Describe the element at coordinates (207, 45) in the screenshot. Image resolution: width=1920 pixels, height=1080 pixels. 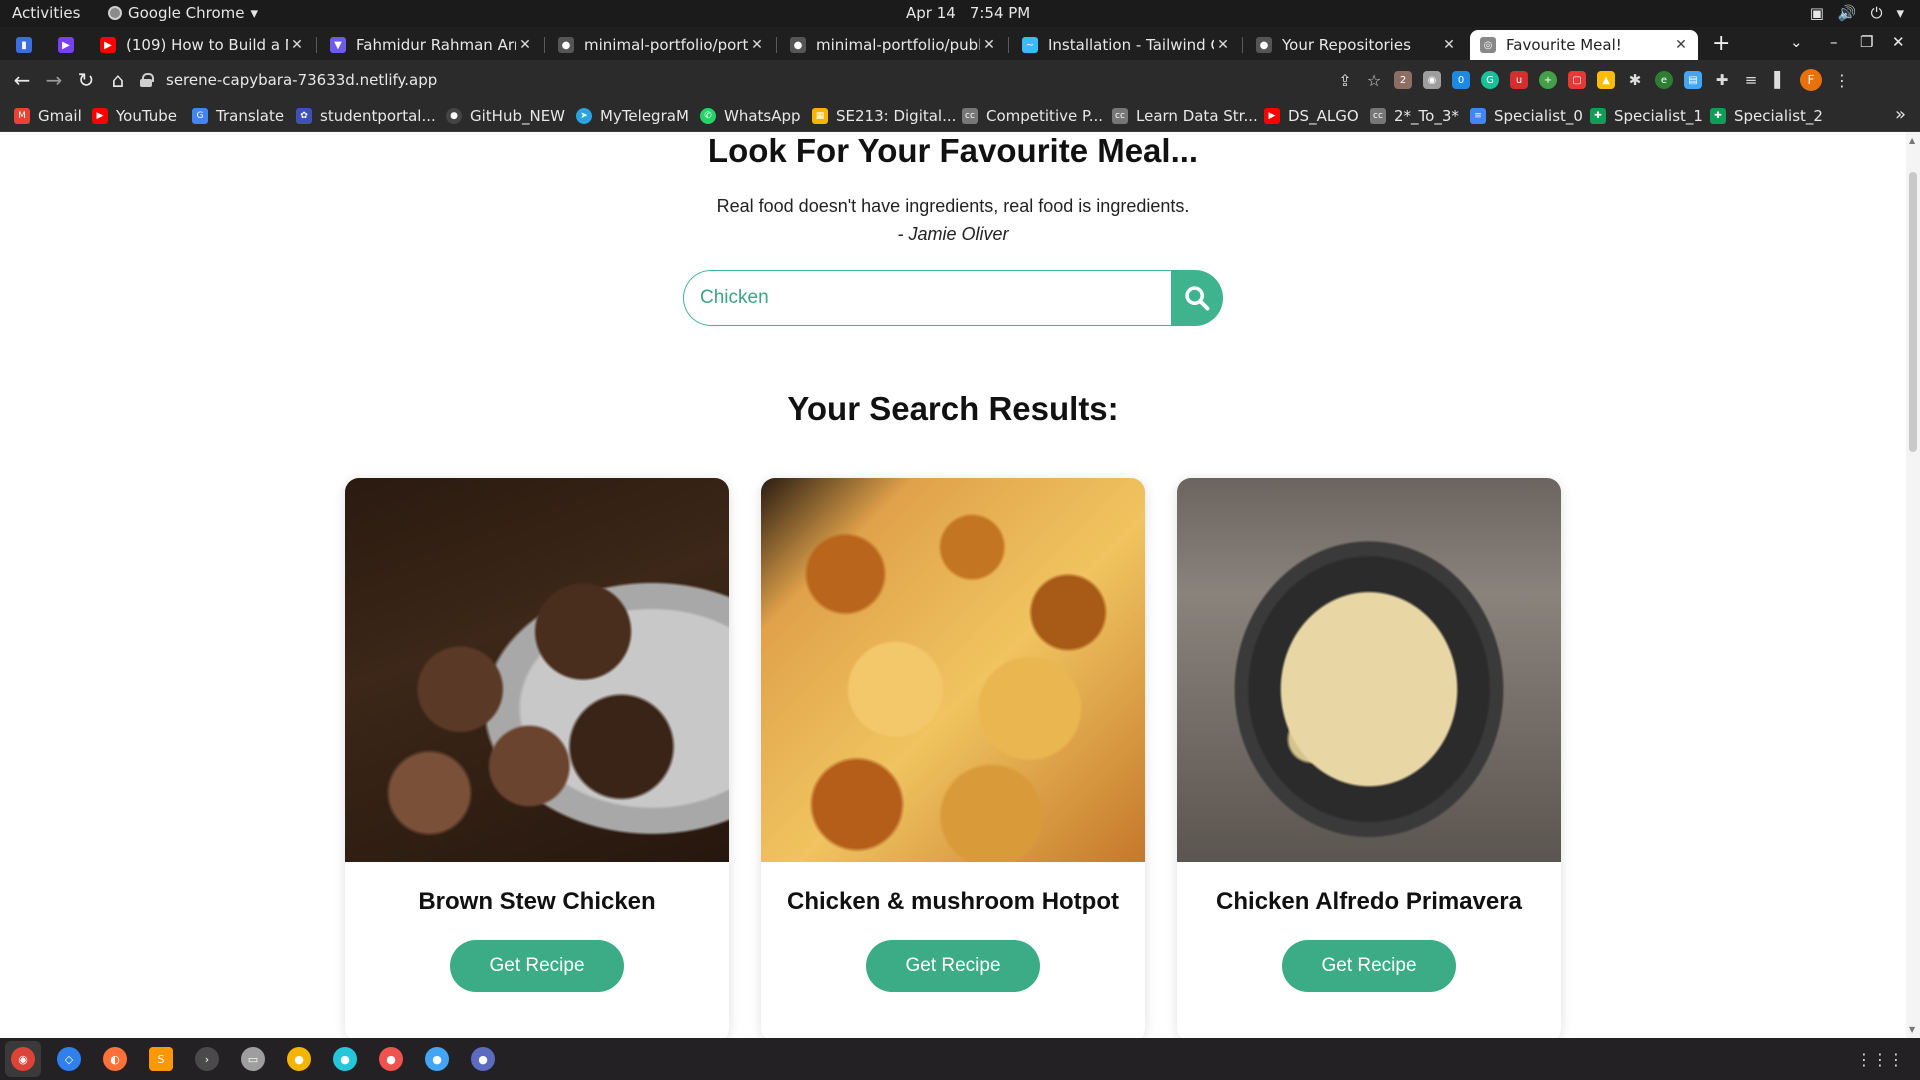
I see `tab-label: (109) How to Build a Min` at that location.